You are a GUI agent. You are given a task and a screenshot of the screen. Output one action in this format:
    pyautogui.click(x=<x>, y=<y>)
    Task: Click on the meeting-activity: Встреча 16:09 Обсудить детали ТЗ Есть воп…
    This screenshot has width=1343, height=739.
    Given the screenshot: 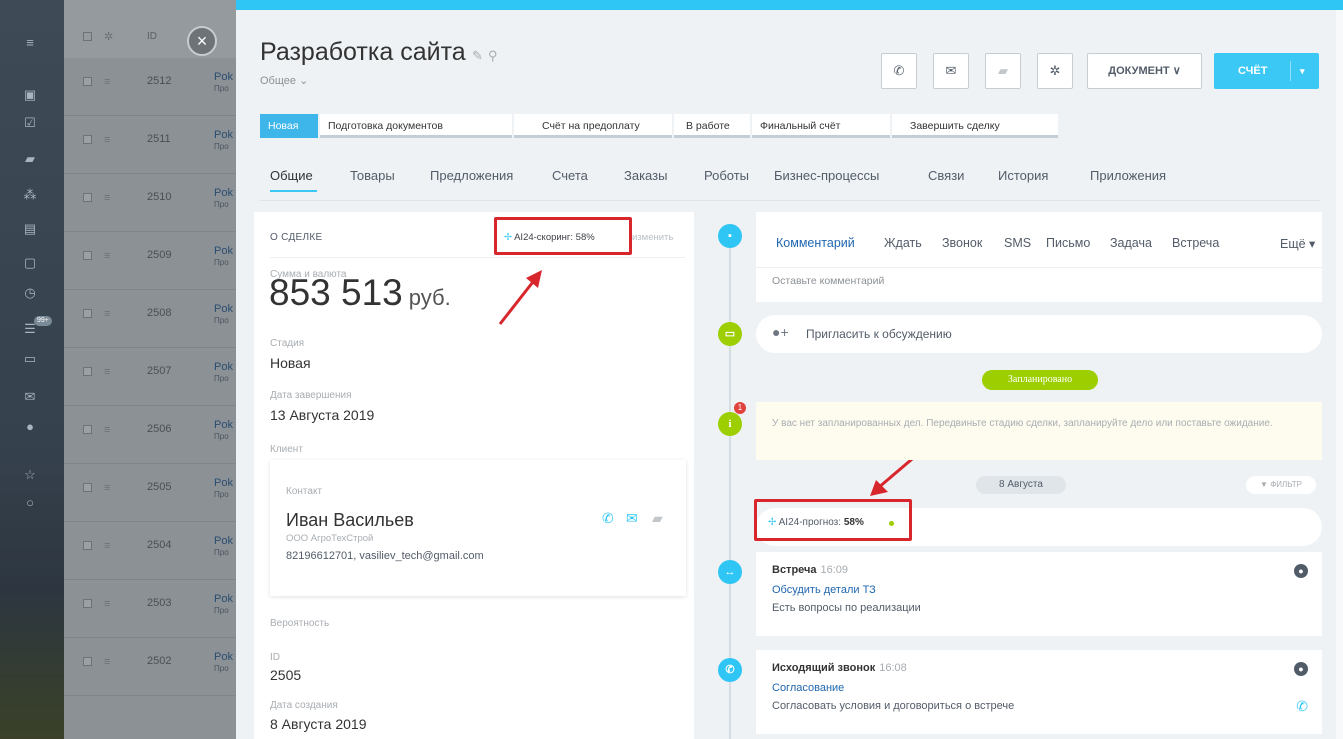 What is the action you would take?
    pyautogui.click(x=1039, y=594)
    